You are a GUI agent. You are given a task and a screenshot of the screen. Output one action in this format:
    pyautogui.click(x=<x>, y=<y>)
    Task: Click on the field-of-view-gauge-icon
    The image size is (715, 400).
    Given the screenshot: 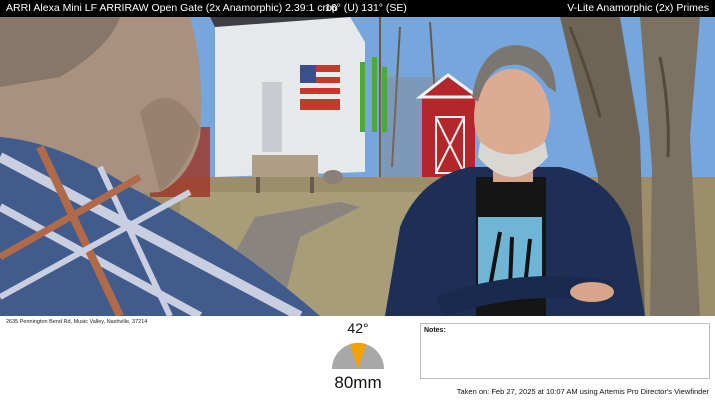 What is the action you would take?
    pyautogui.click(x=358, y=355)
    